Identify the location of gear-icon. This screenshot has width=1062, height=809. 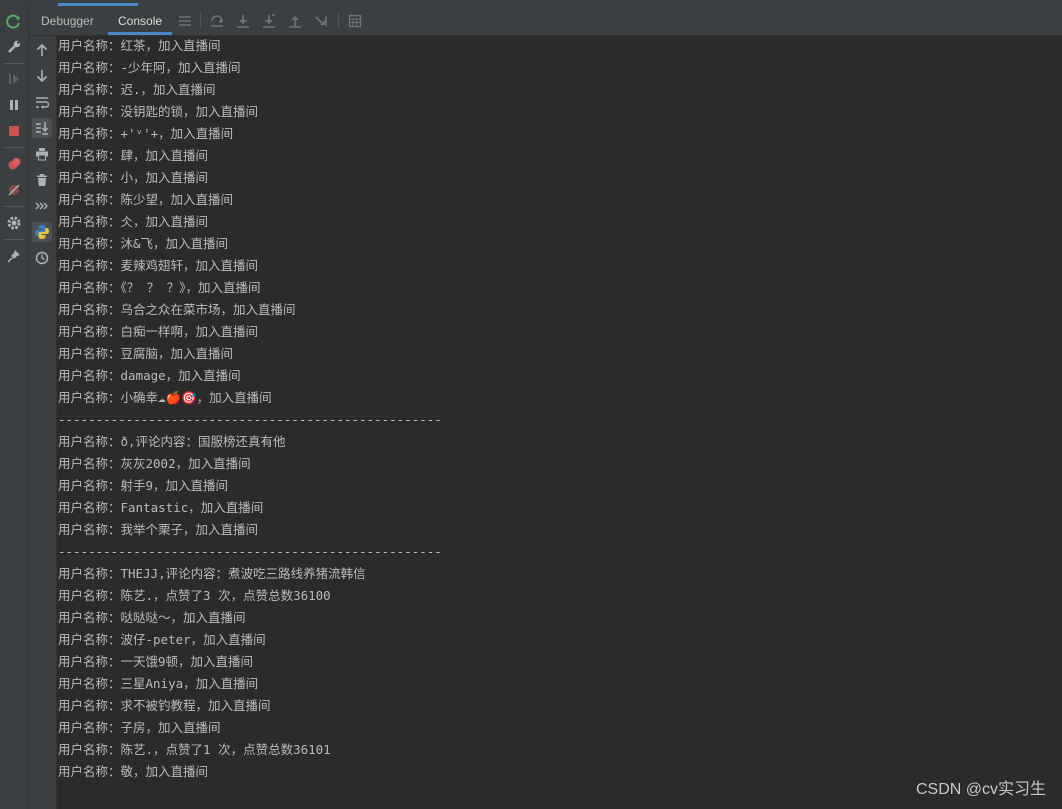
(14, 223).